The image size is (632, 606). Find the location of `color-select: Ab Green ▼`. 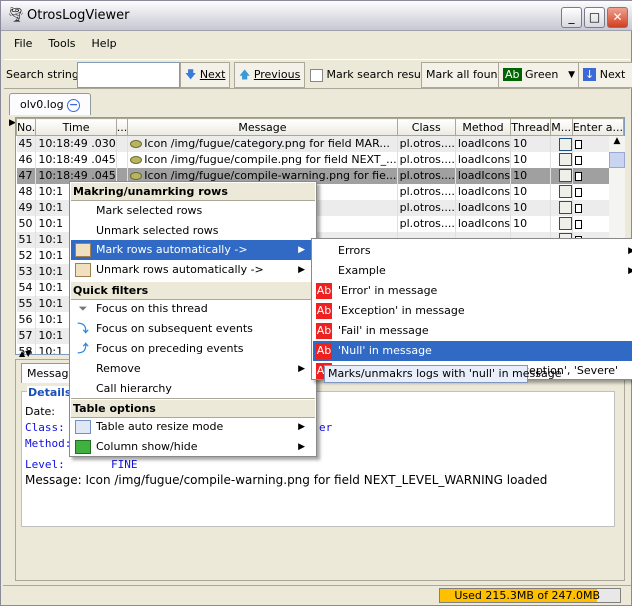

color-select: Ab Green ▼ is located at coordinates (539, 75).